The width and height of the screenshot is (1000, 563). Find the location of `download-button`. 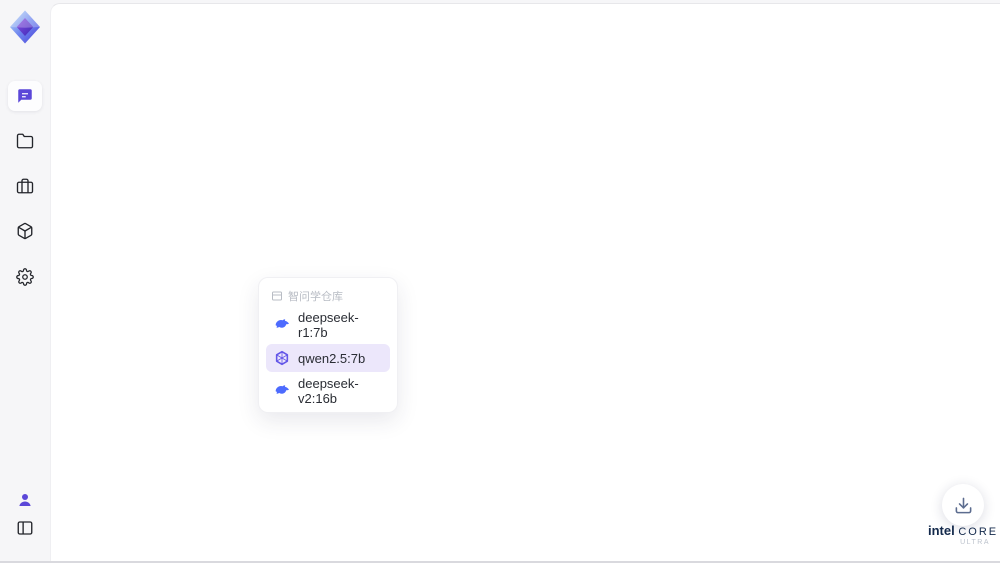

download-button is located at coordinates (963, 505).